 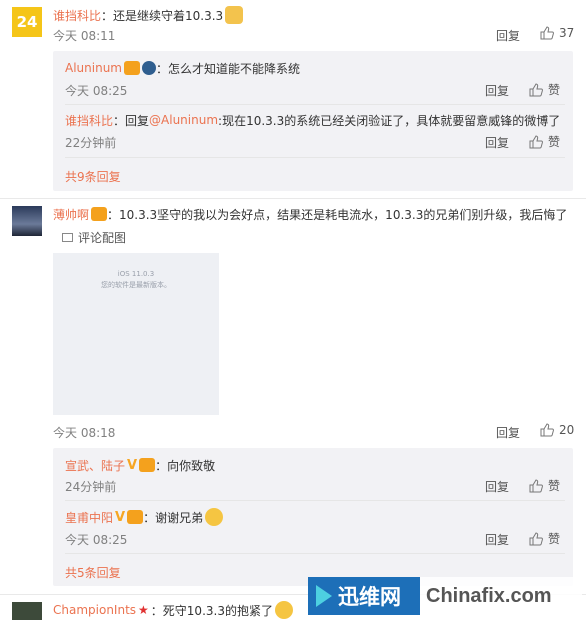 I want to click on comment-image-link: 评论配图, so click(x=94, y=237).